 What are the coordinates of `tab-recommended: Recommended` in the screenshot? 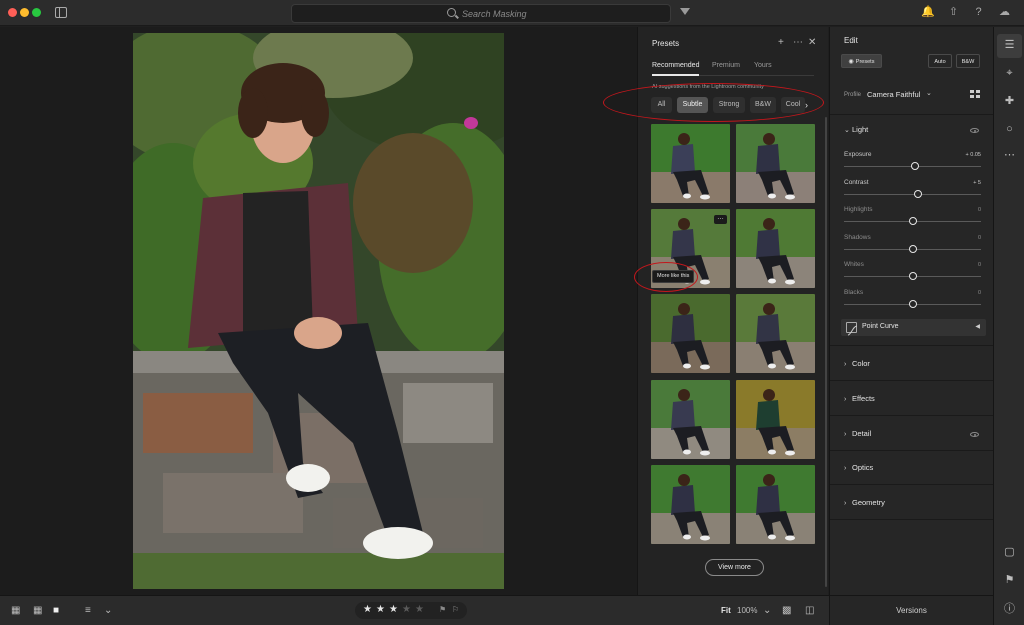 It's located at (676, 69).